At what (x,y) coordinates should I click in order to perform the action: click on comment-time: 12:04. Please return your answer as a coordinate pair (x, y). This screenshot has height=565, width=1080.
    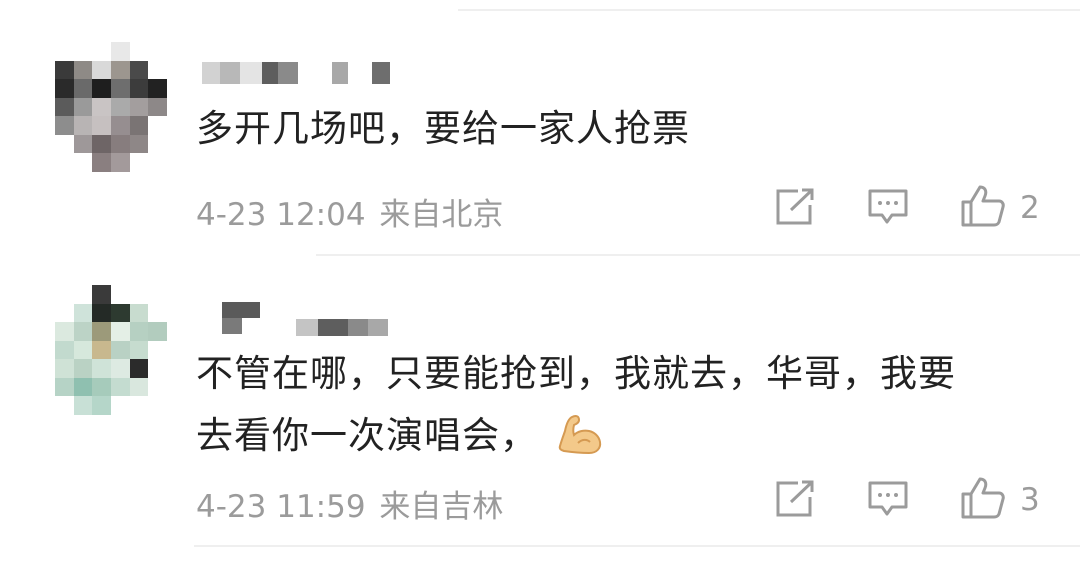
    Looking at the image, I should click on (321, 215).